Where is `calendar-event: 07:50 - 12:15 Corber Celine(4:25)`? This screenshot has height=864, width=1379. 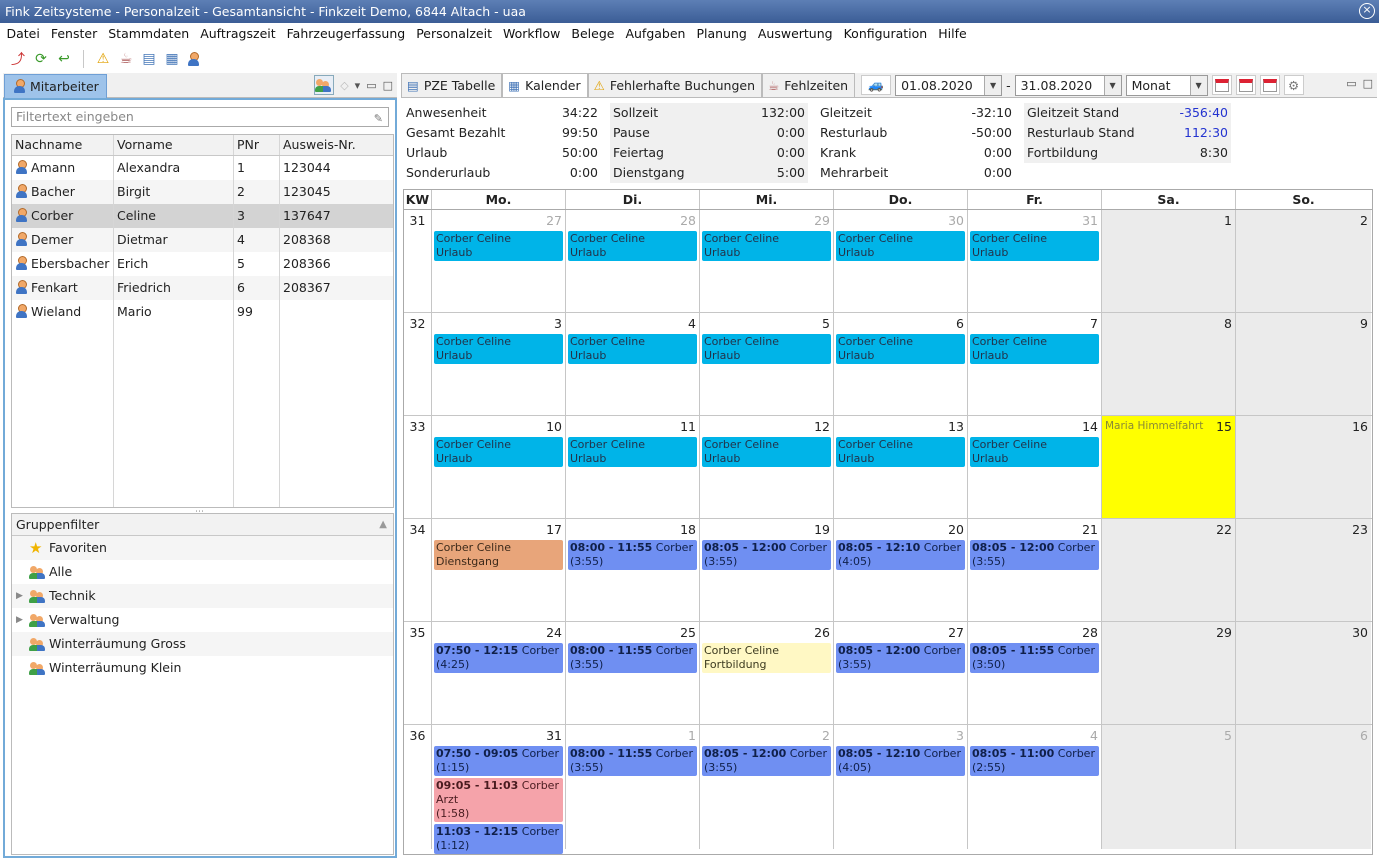 calendar-event: 07:50 - 12:15 Corber Celine(4:25) is located at coordinates (498, 658).